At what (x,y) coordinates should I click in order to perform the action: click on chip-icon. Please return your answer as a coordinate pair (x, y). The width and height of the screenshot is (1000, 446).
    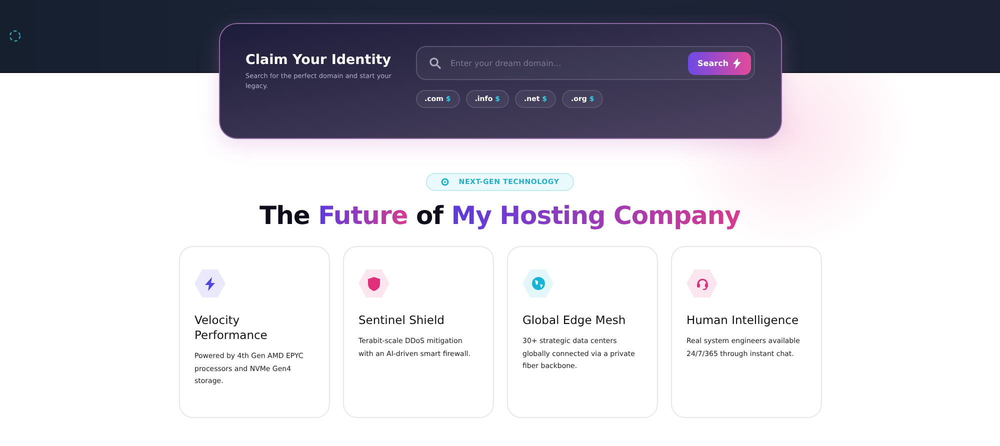
    Looking at the image, I should click on (444, 182).